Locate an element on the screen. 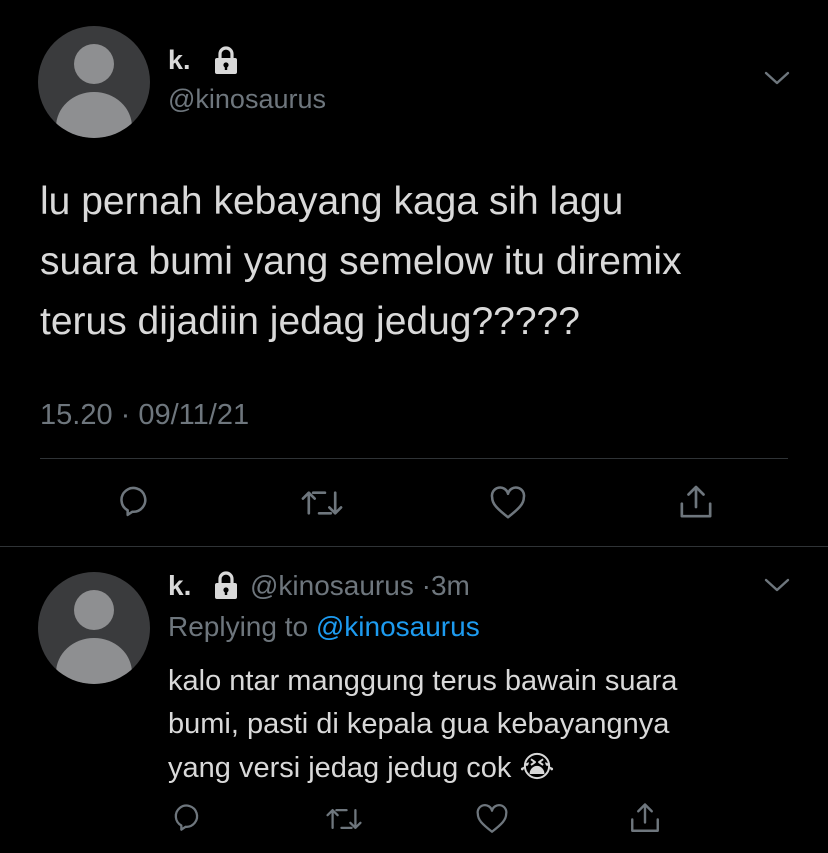  reply-header: k. is located at coordinates (179, 586).